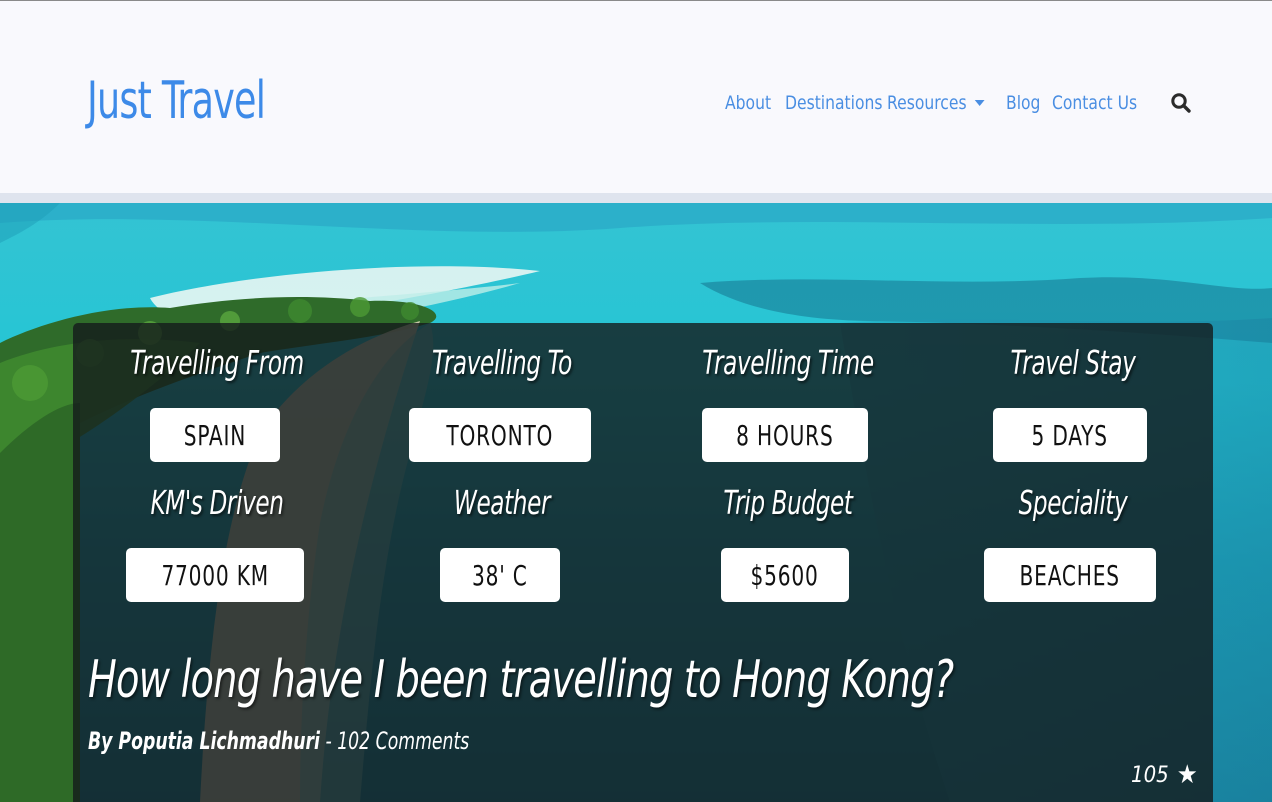 The height and width of the screenshot is (802, 1272). I want to click on stat-value-travelling-time: 8 HOURS, so click(785, 435).